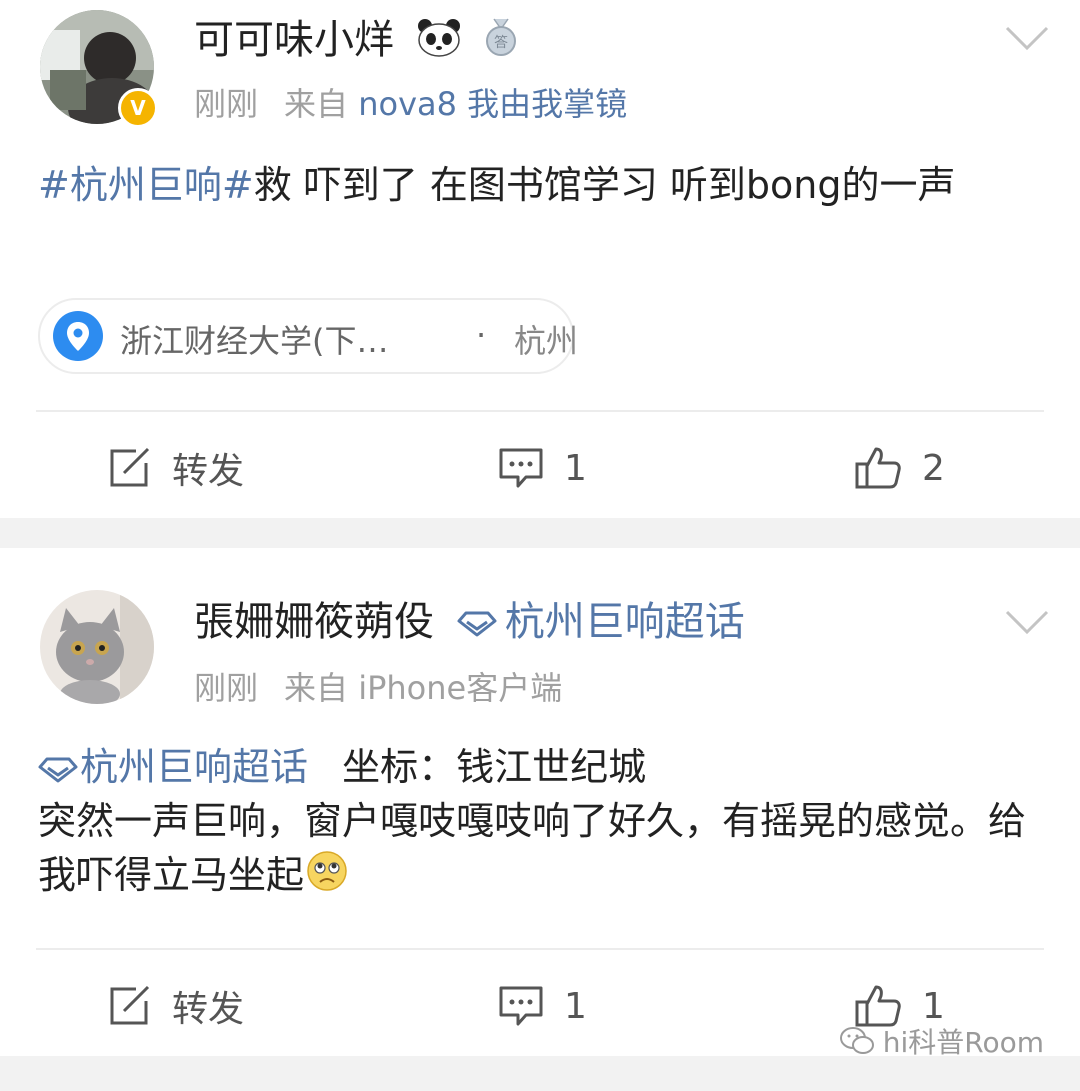  What do you see at coordinates (439, 42) in the screenshot?
I see `panda-icon` at bounding box center [439, 42].